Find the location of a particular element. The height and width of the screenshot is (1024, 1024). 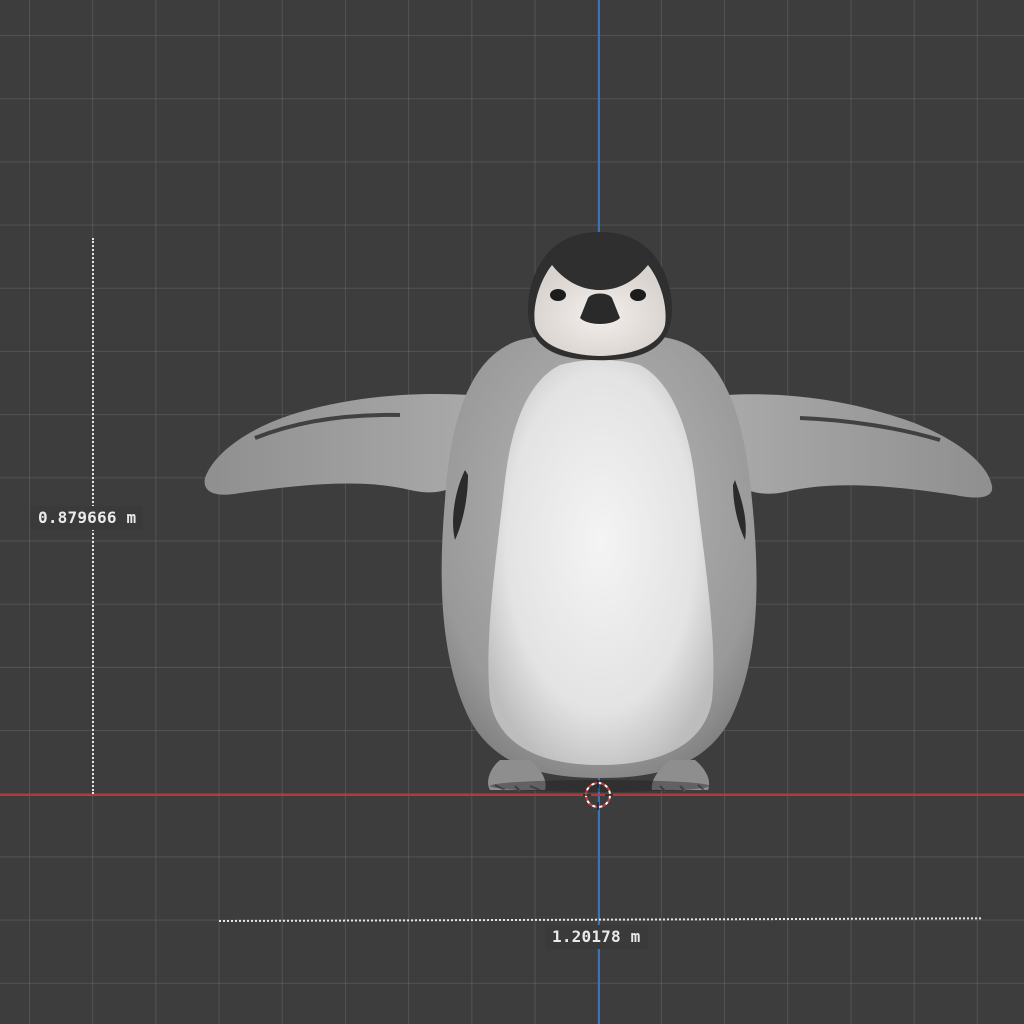

width-measure-label: 1.20178 m is located at coordinates (596, 937).